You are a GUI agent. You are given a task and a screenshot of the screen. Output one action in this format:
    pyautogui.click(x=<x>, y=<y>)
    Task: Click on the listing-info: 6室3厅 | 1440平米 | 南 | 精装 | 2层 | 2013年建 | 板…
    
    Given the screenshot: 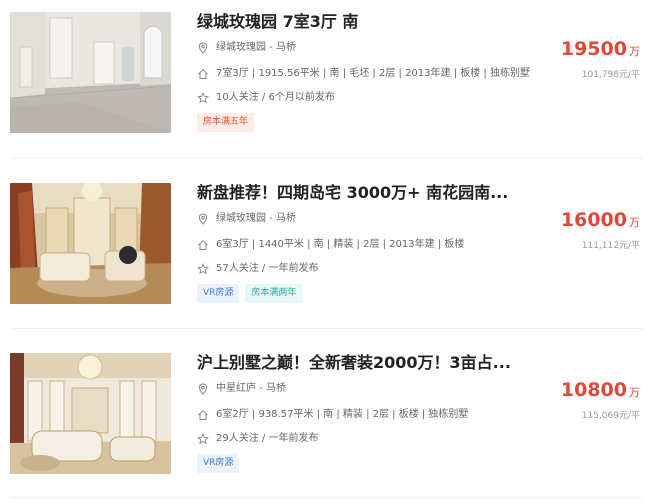 What is the action you would take?
    pyautogui.click(x=330, y=245)
    